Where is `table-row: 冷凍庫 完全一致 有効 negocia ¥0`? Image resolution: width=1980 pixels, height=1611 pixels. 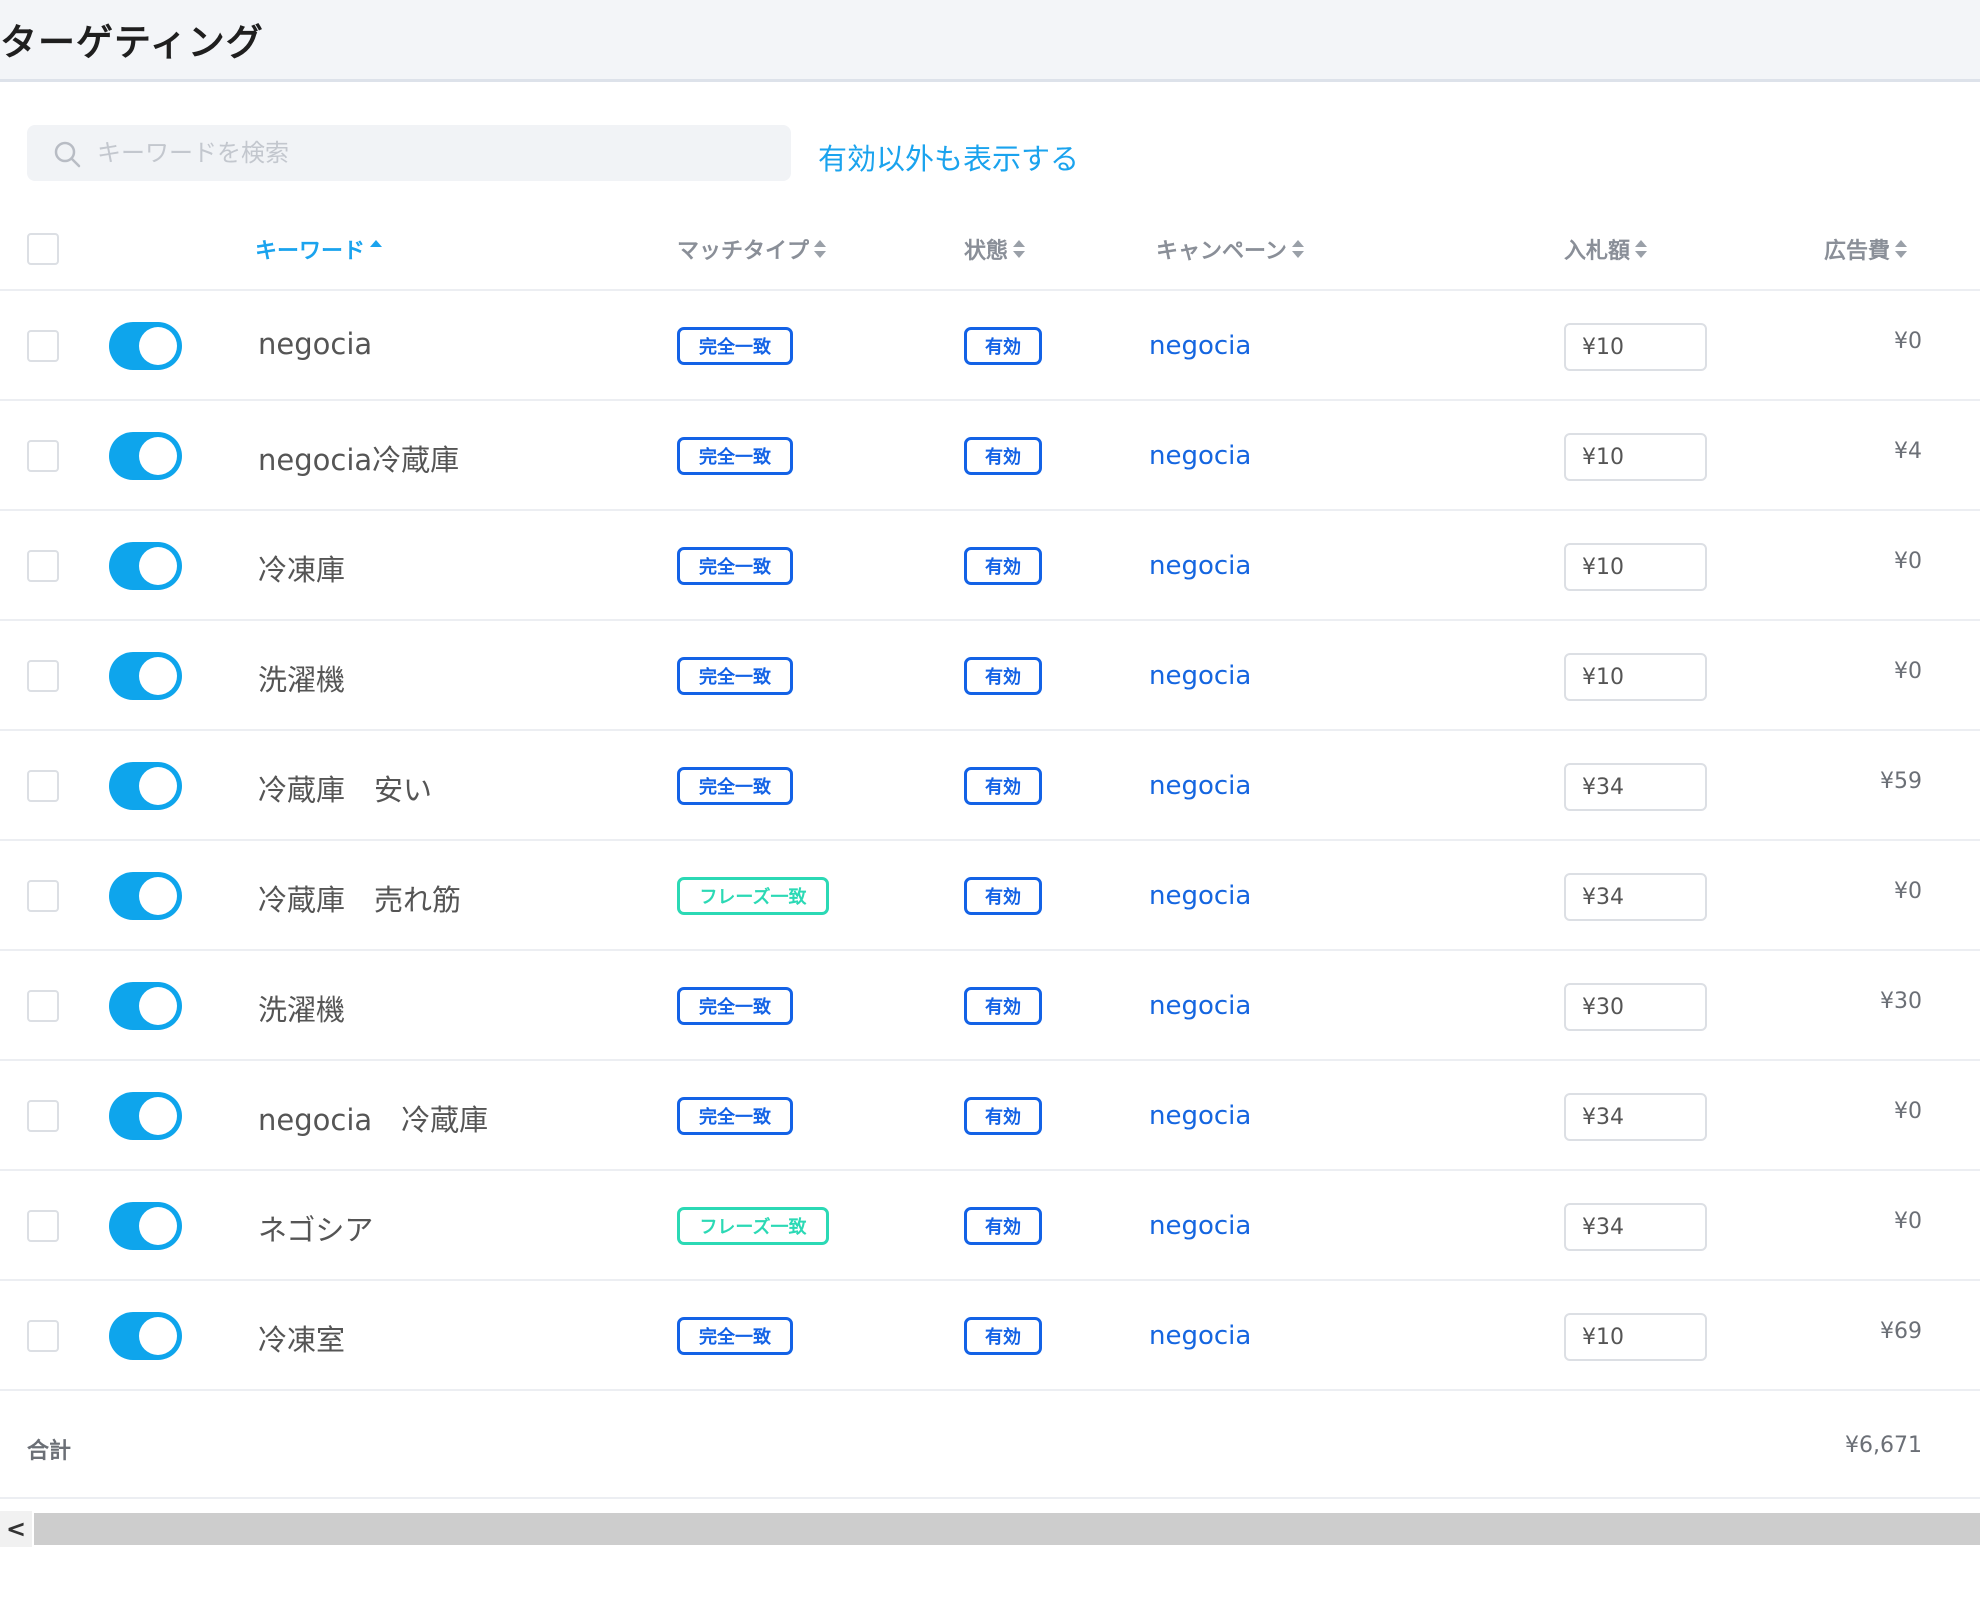 table-row: 冷凍庫 完全一致 有効 negocia ¥0 is located at coordinates (990, 566).